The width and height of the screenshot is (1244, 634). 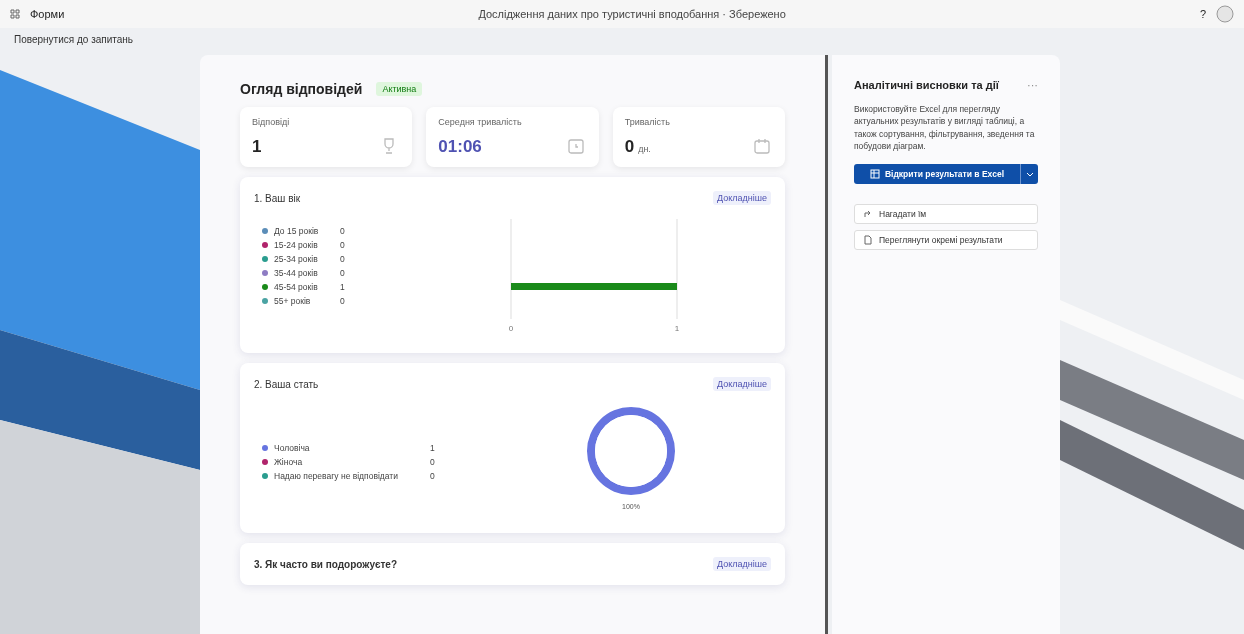 I want to click on share-icon, so click(x=868, y=214).